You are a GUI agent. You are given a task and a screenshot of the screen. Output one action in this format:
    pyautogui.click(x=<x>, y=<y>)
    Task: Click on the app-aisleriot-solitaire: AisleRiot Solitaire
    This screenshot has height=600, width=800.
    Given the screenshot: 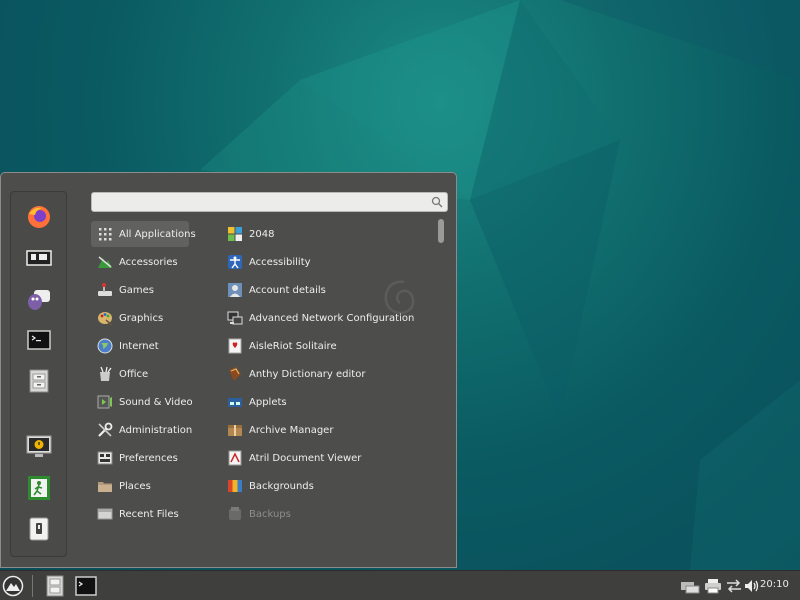 What is the action you would take?
    pyautogui.click(x=324, y=346)
    